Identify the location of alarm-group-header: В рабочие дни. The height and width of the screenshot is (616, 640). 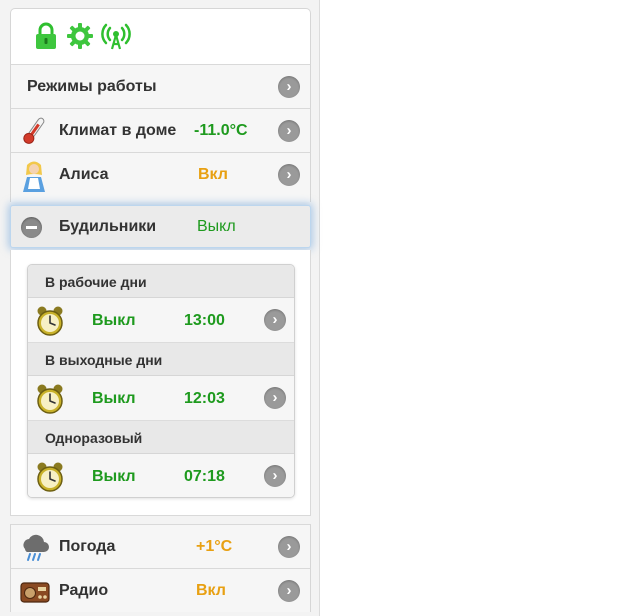
(161, 281).